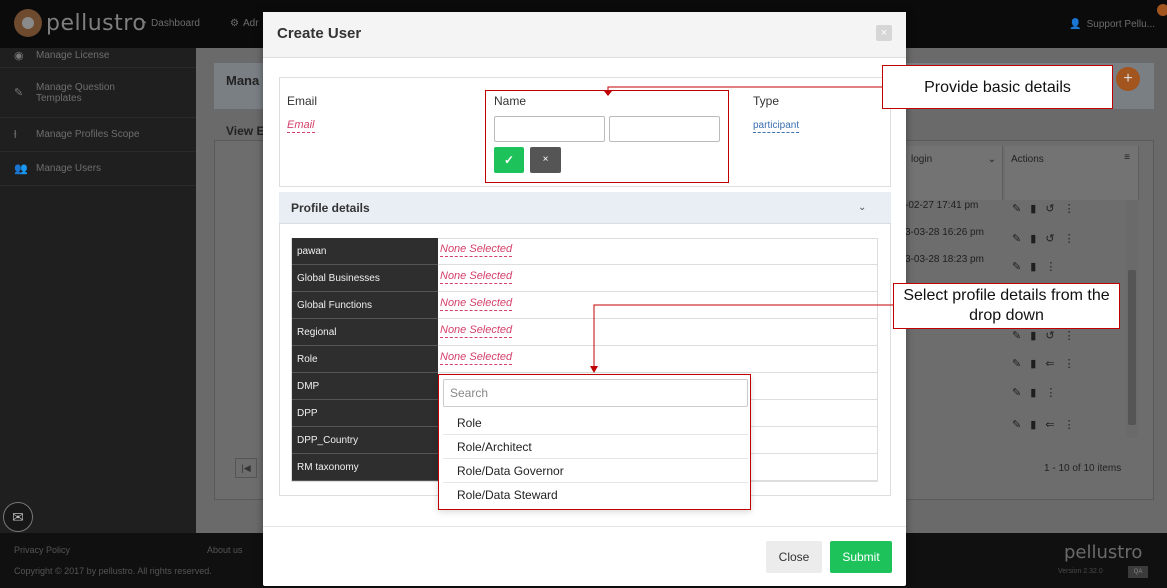 The height and width of the screenshot is (588, 1167). What do you see at coordinates (21, 169) in the screenshot?
I see `users-icon: 👥` at bounding box center [21, 169].